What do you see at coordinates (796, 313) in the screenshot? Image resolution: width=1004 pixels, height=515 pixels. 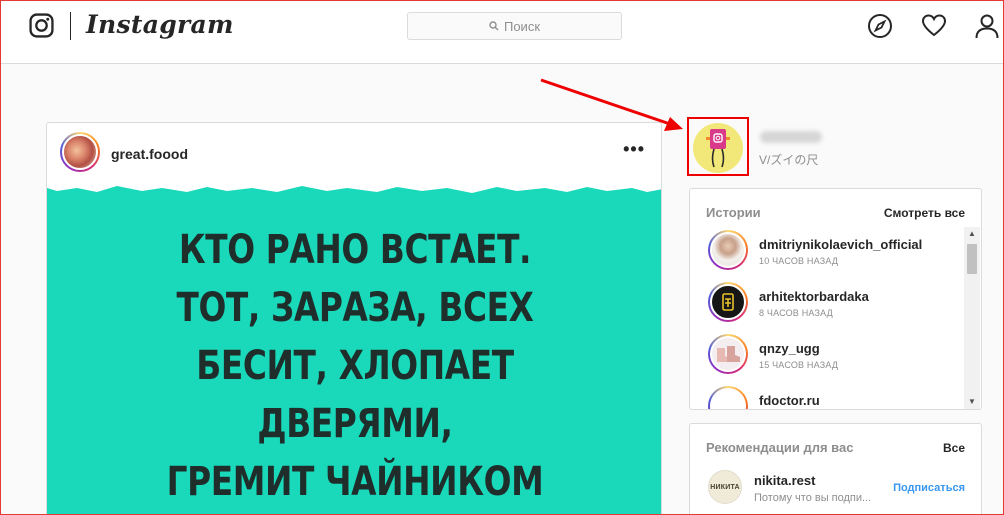 I see `story-time: 8 ЧАСОВ НАЗАД` at bounding box center [796, 313].